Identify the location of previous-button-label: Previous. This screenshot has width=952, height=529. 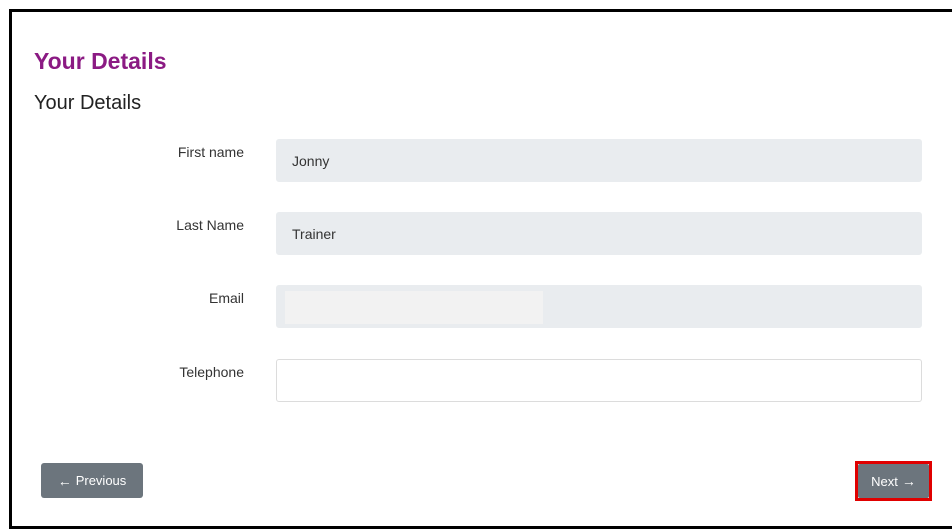
(101, 480).